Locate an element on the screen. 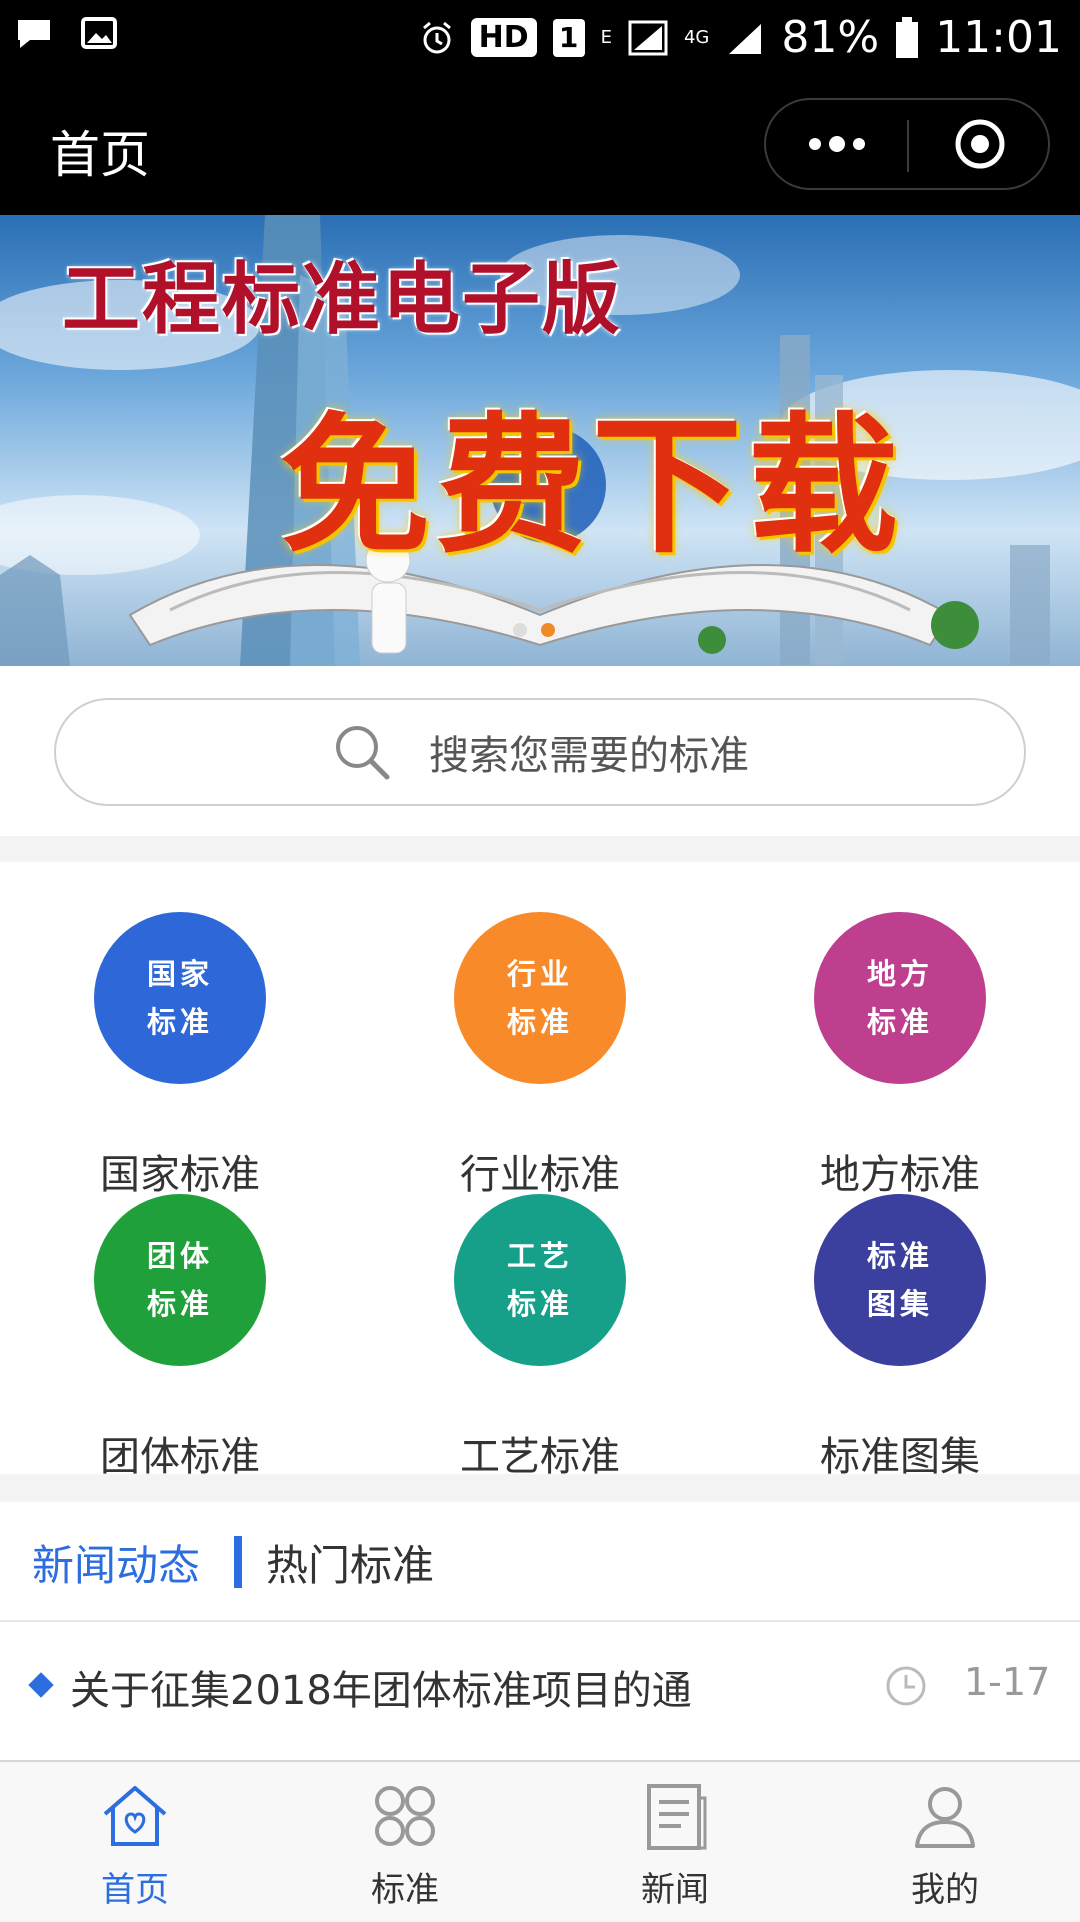 The image size is (1080, 1922). national-standard-icon: 国家 标准 is located at coordinates (180, 998).